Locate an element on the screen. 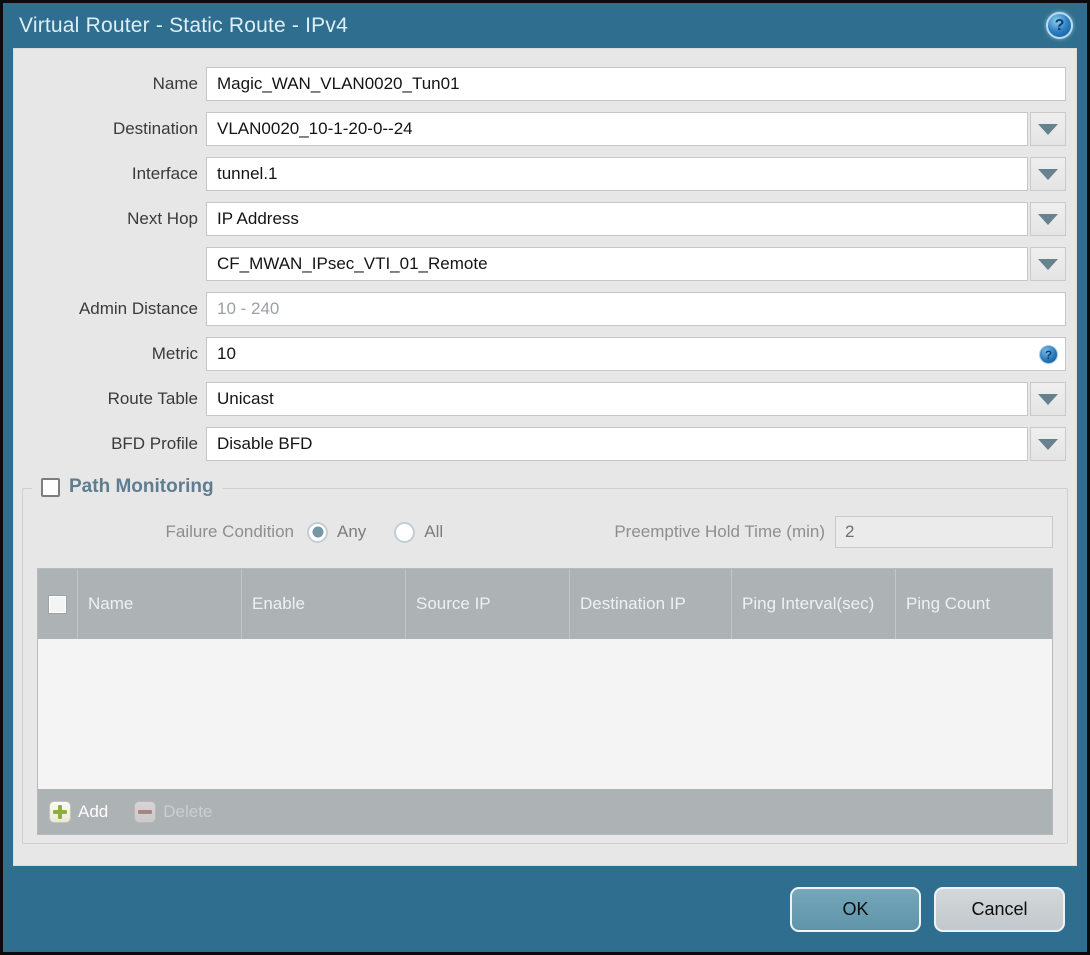  next-hop-address-dropdown-button is located at coordinates (1048, 264).